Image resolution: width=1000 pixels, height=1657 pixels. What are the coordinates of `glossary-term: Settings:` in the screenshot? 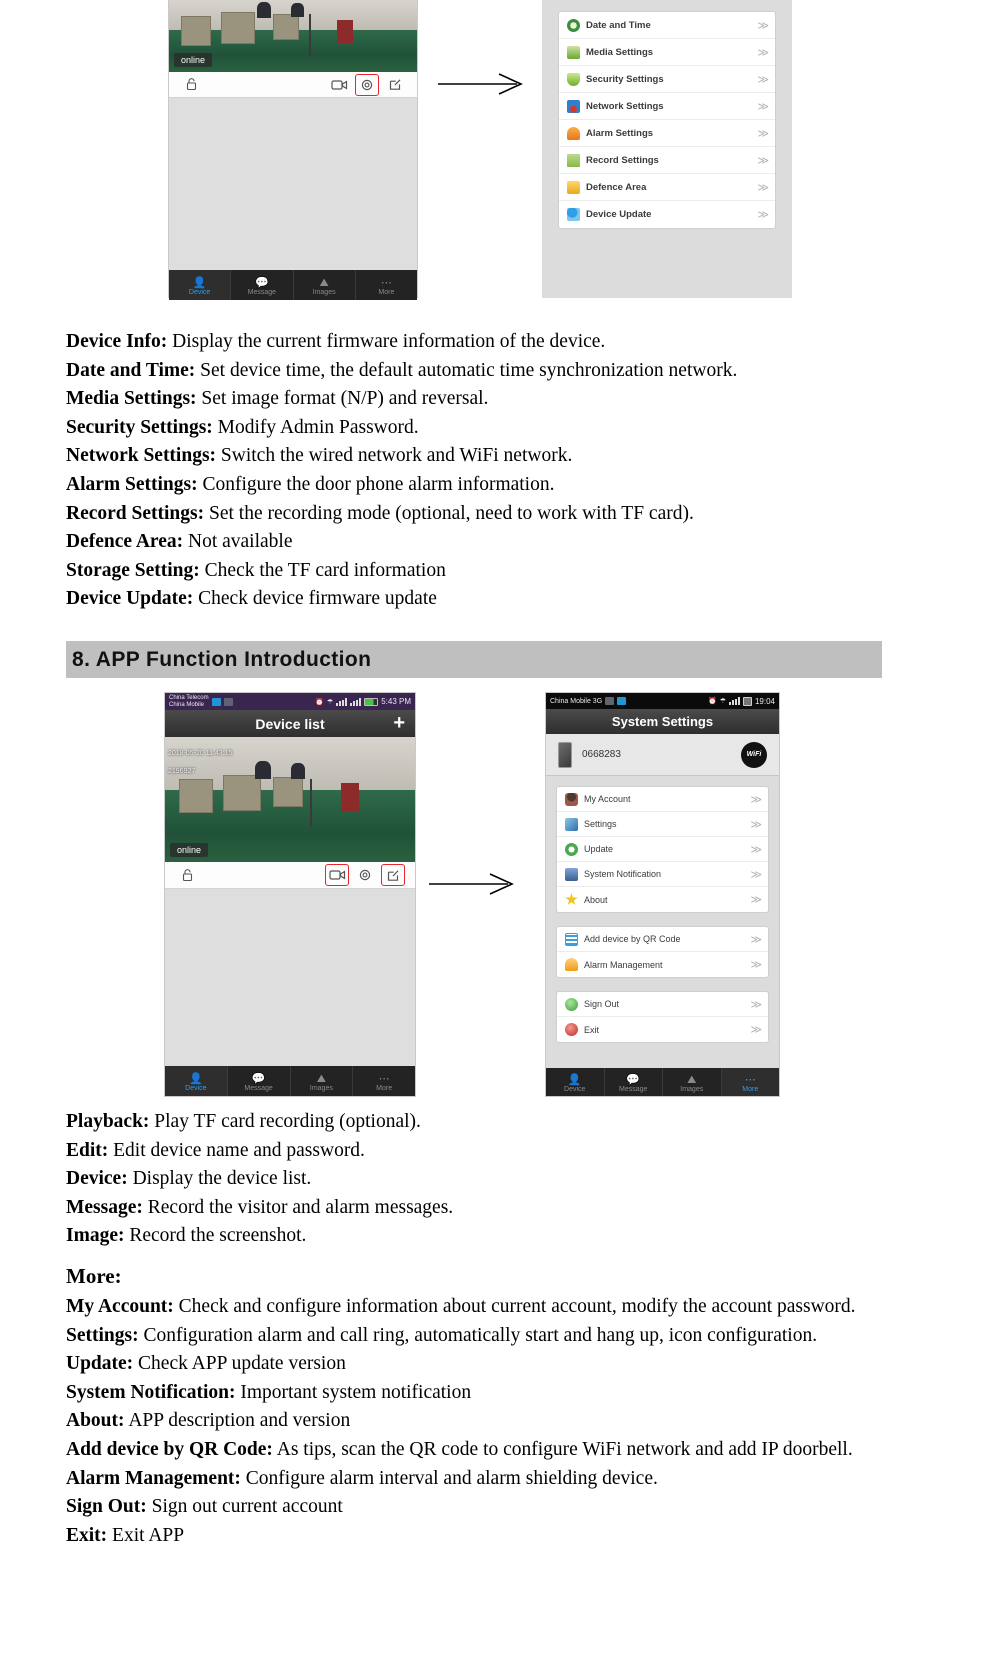 It's located at (102, 1335).